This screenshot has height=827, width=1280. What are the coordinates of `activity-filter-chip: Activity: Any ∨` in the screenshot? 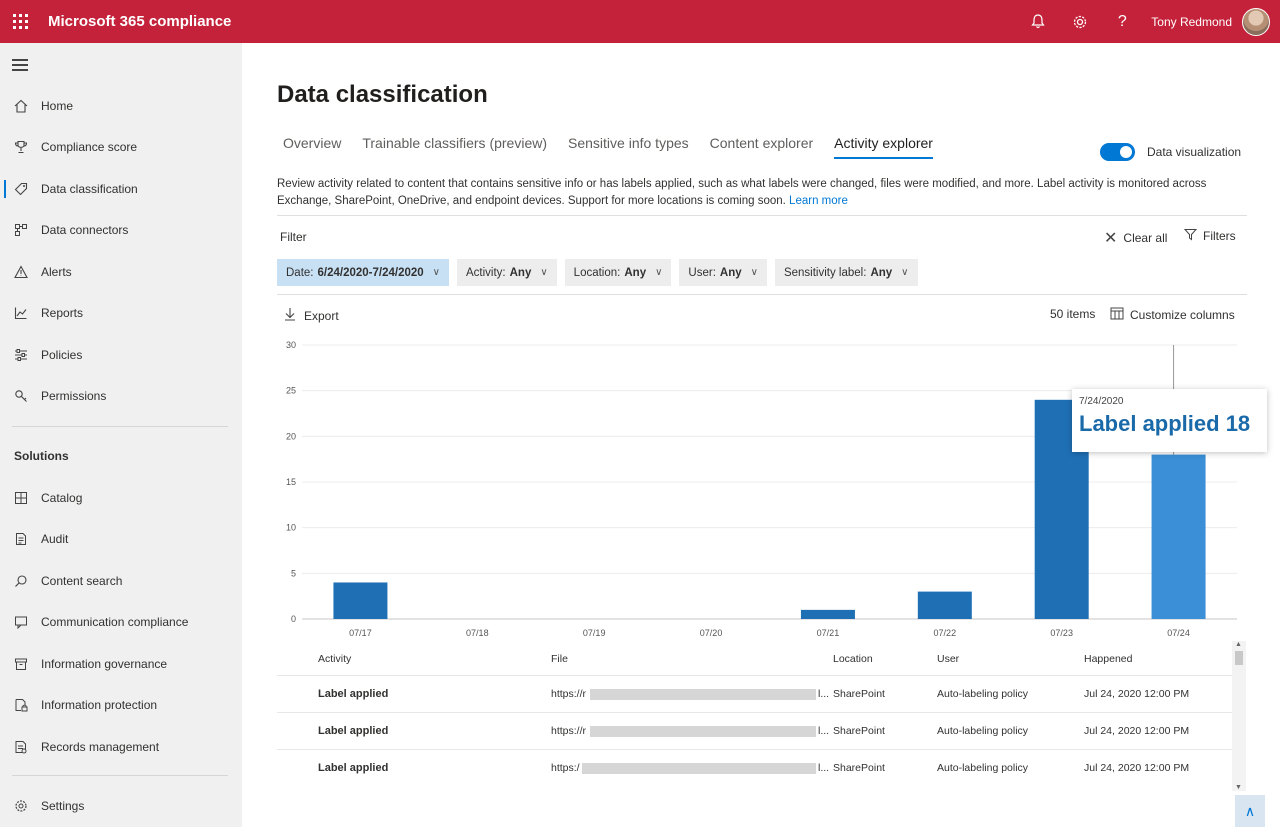 It's located at (506, 272).